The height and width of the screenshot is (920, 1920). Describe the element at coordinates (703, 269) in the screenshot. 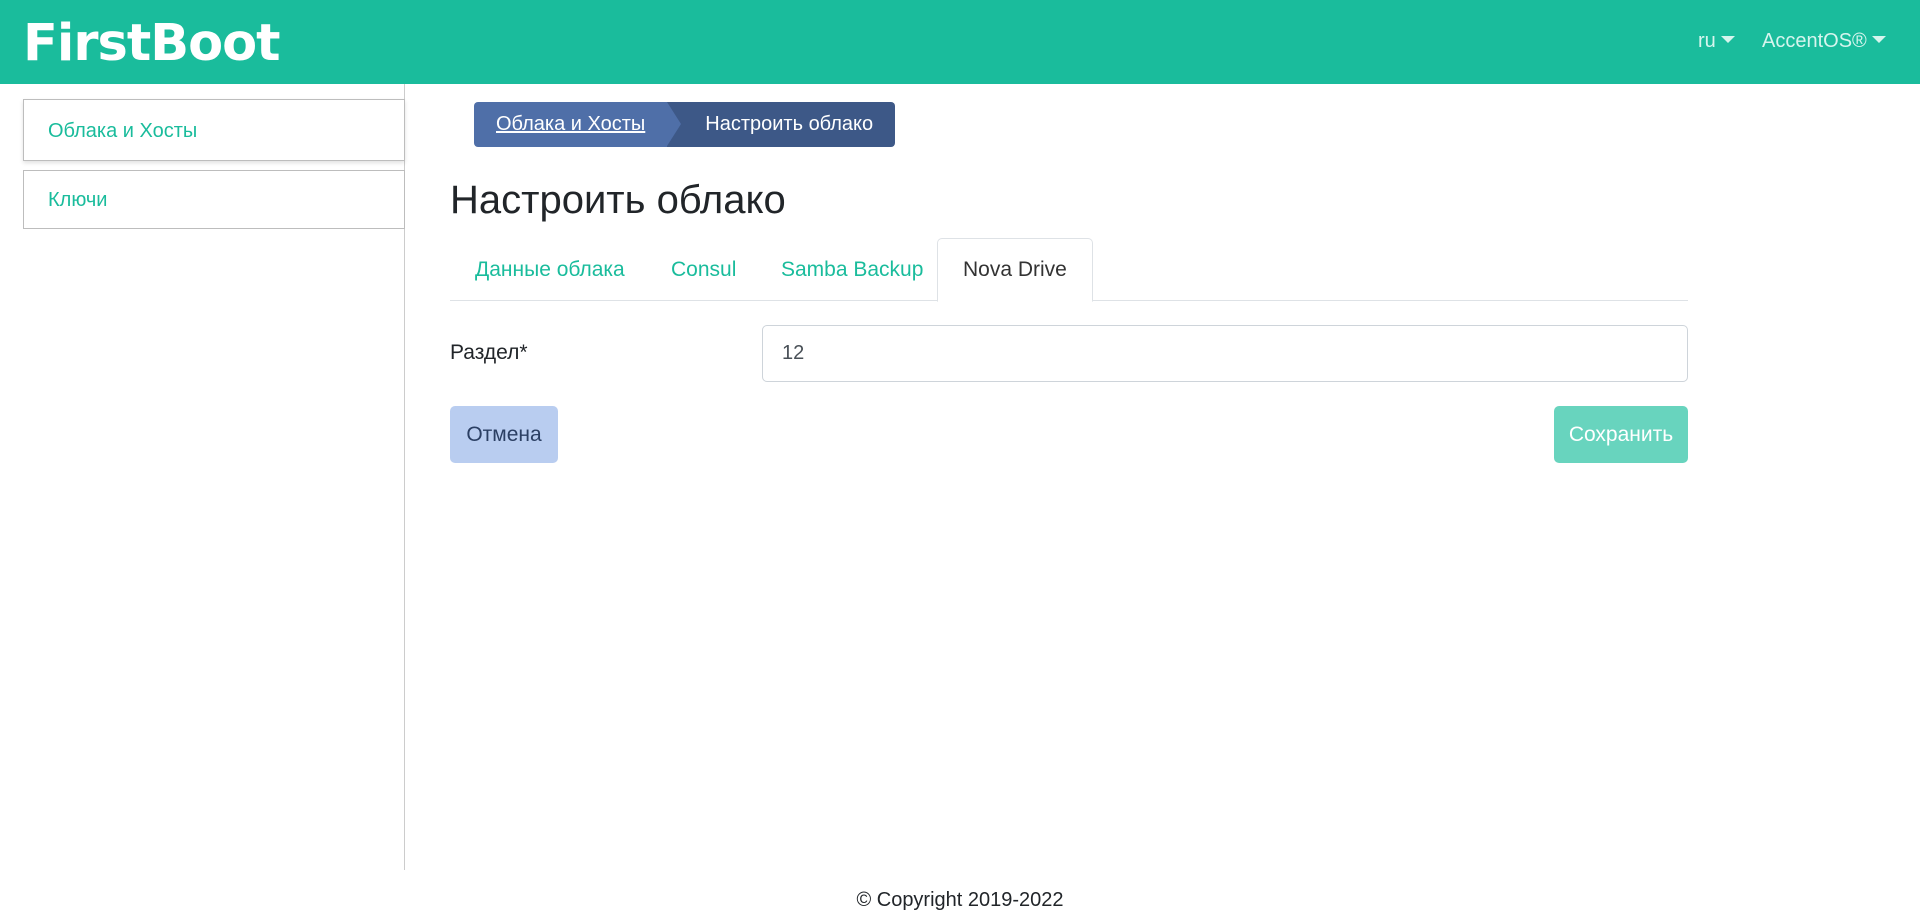

I see `tab-consul: Consul` at that location.